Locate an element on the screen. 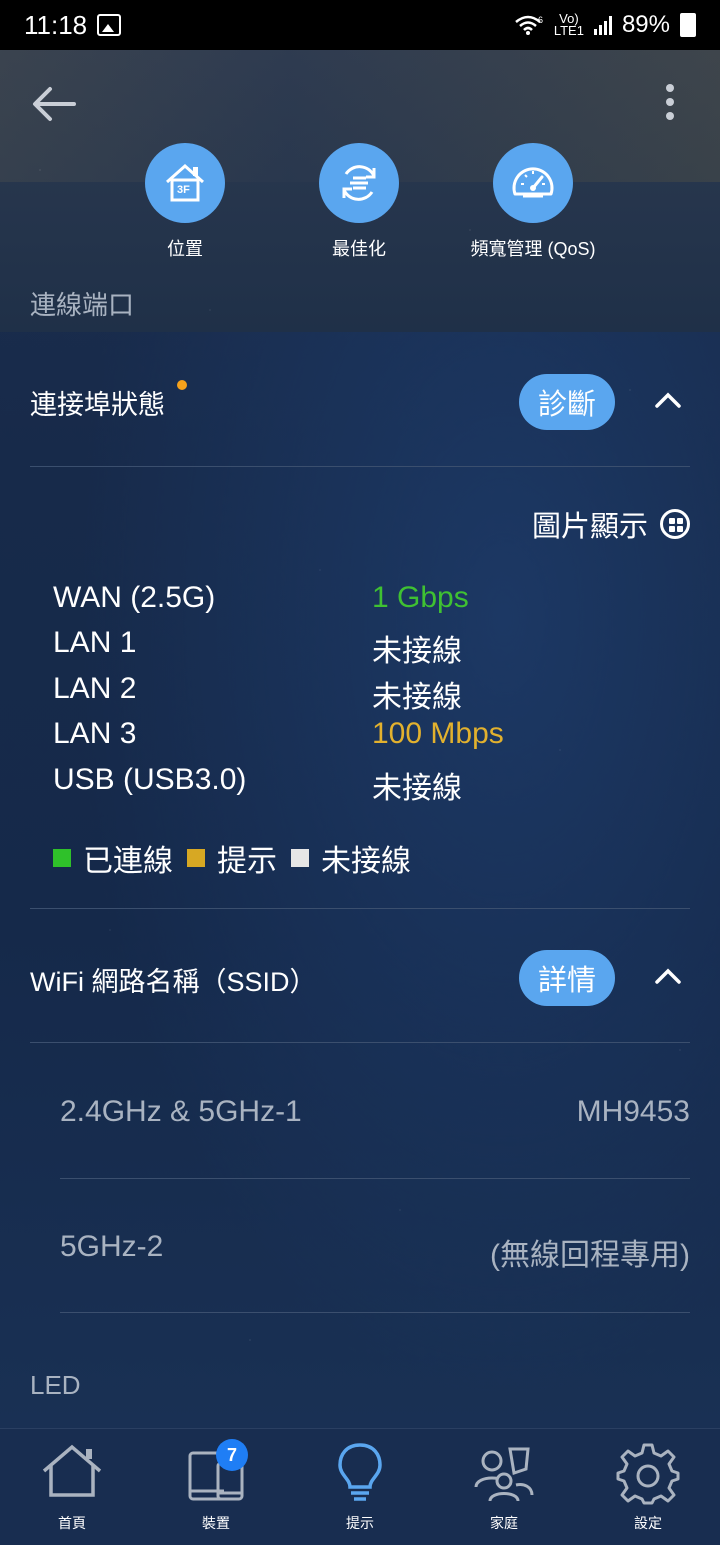 This screenshot has height=1545, width=720. optimize-icon is located at coordinates (359, 183).